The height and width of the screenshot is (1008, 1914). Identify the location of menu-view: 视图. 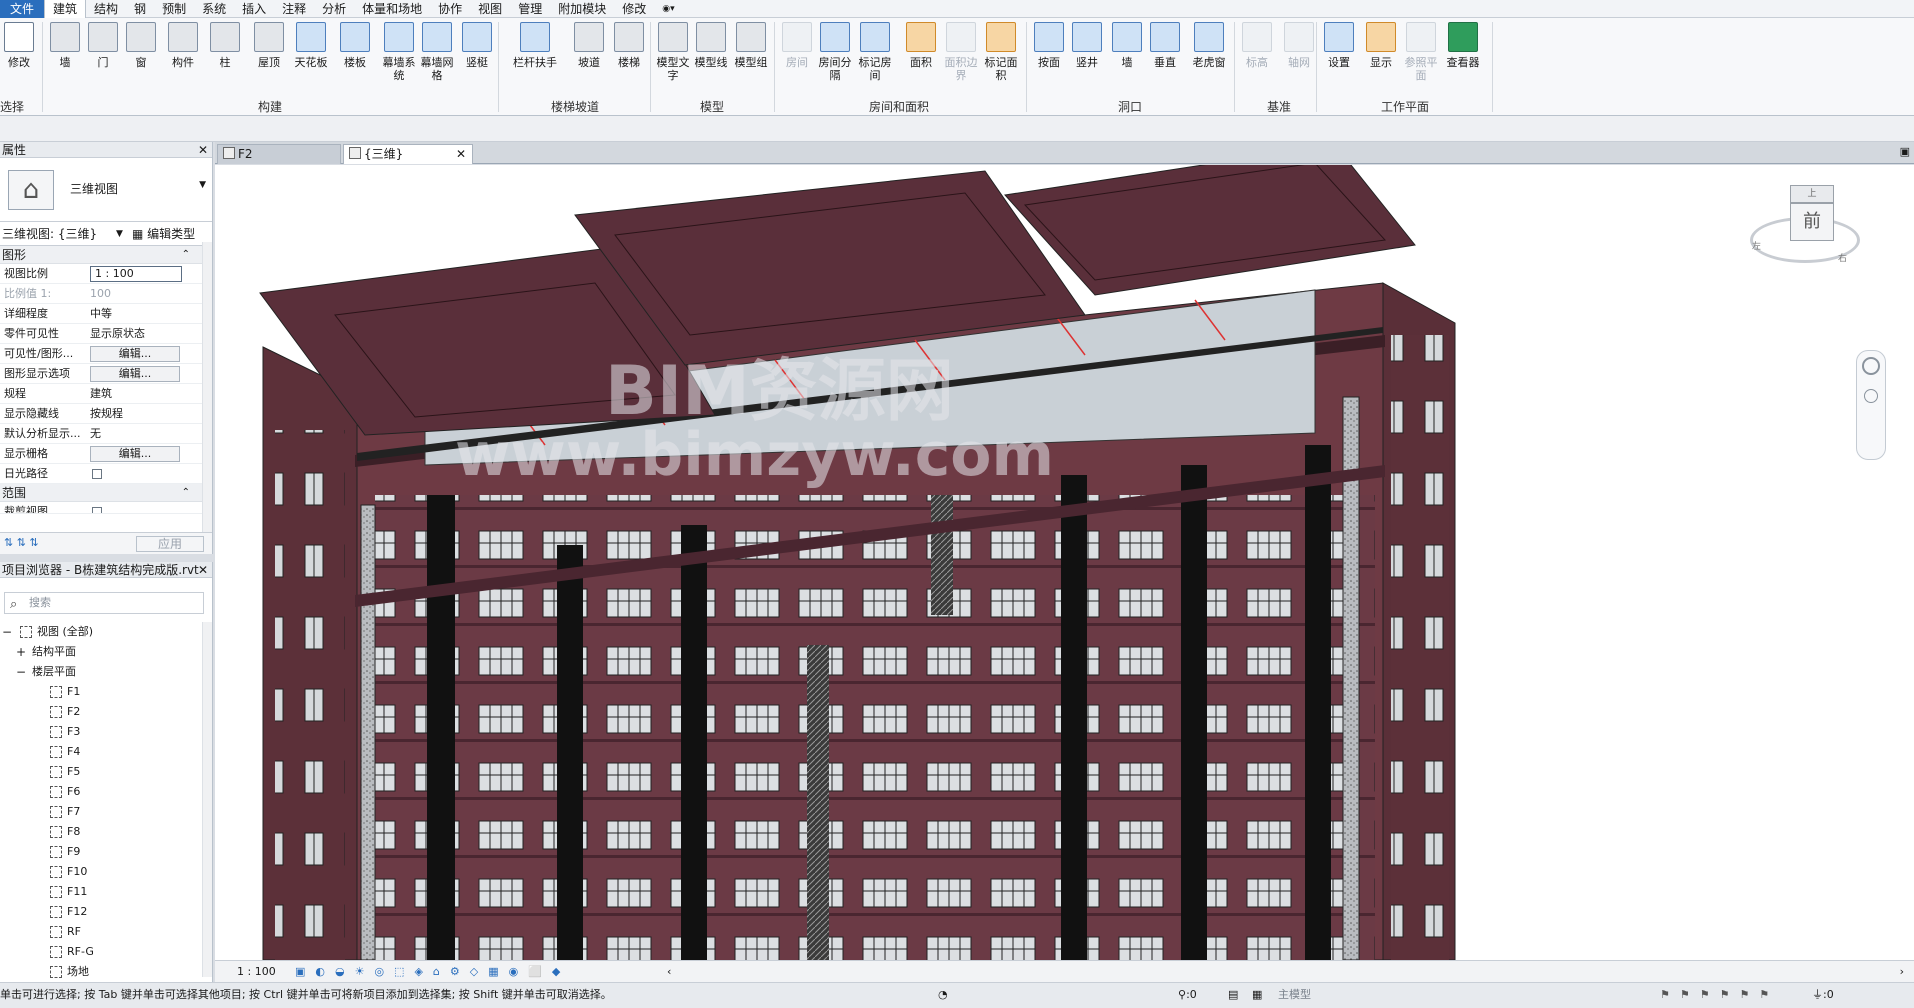
(490, 9).